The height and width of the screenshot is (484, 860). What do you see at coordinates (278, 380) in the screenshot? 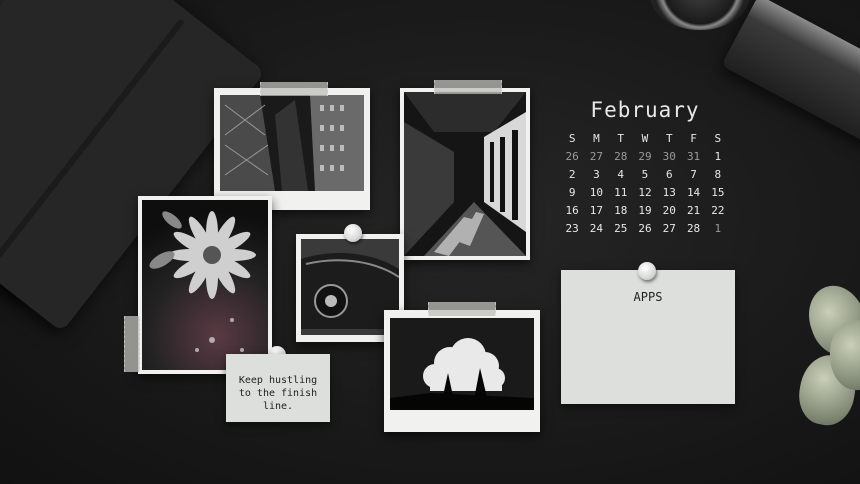
I see `quote-text-line: Keep hustling` at bounding box center [278, 380].